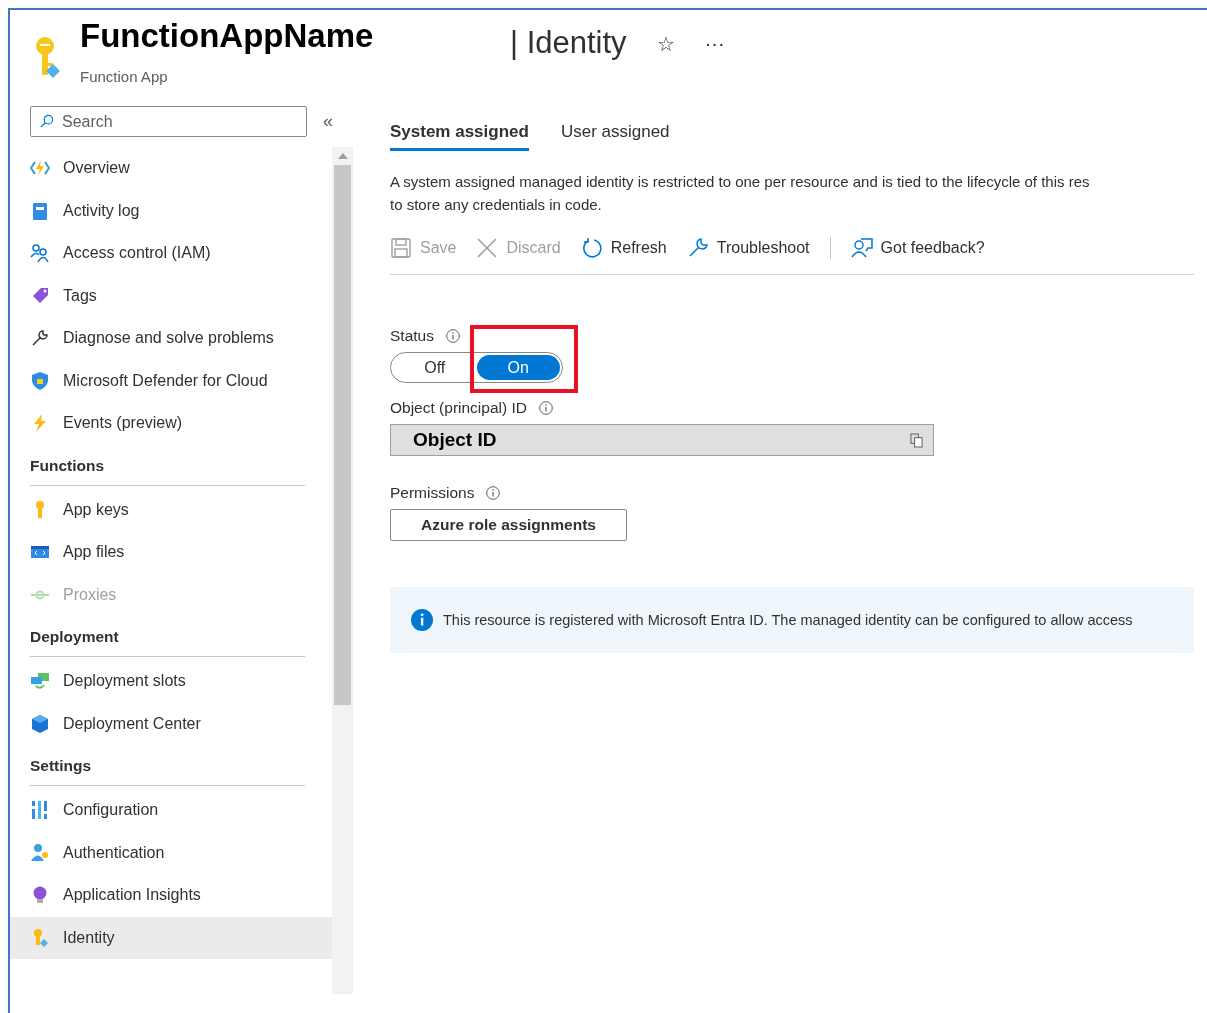 This screenshot has height=1013, width=1207. What do you see at coordinates (432, 493) in the screenshot?
I see `field-label: Permissions` at bounding box center [432, 493].